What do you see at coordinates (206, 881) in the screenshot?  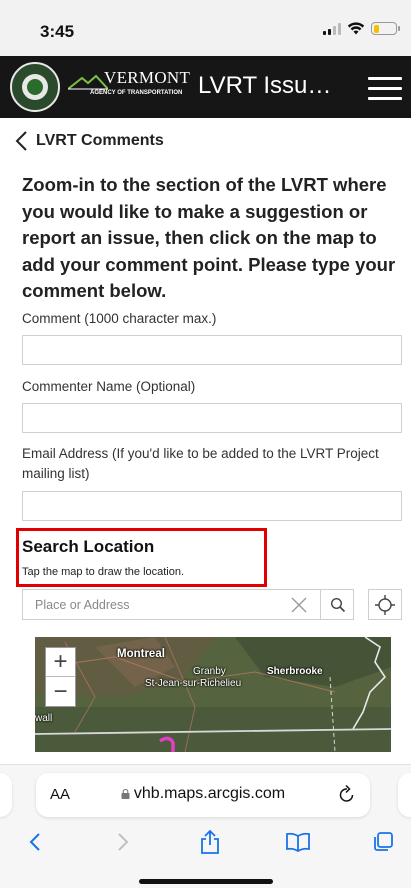 I see `home-indicator` at bounding box center [206, 881].